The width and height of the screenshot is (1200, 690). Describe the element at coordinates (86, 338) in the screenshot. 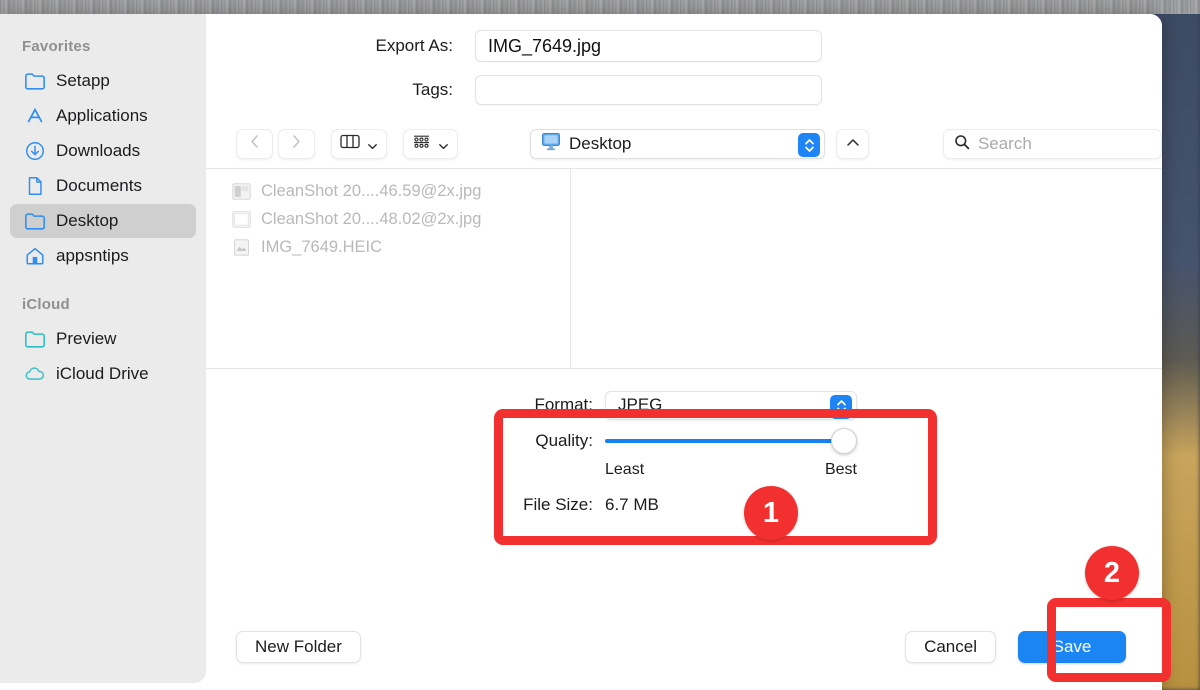

I see `sidebar-item-label: Preview` at that location.